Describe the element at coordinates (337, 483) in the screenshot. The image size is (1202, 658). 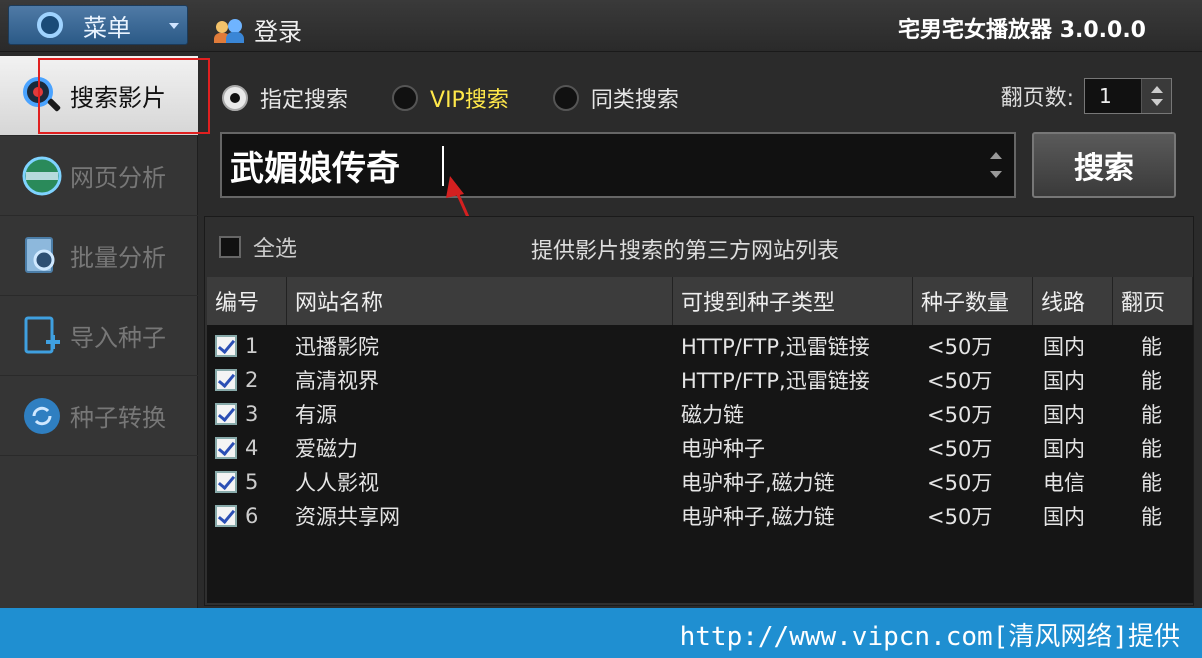
I see `row-site-name: 人人影视` at that location.